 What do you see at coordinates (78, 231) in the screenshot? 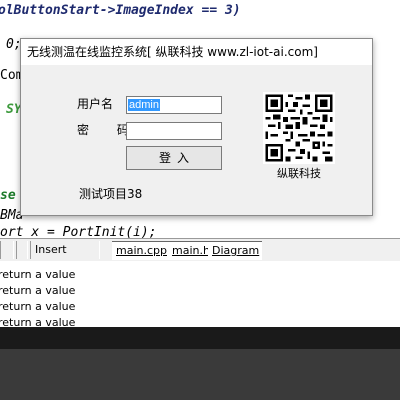
I see `code-line: ort x = PortInit(i);` at bounding box center [78, 231].